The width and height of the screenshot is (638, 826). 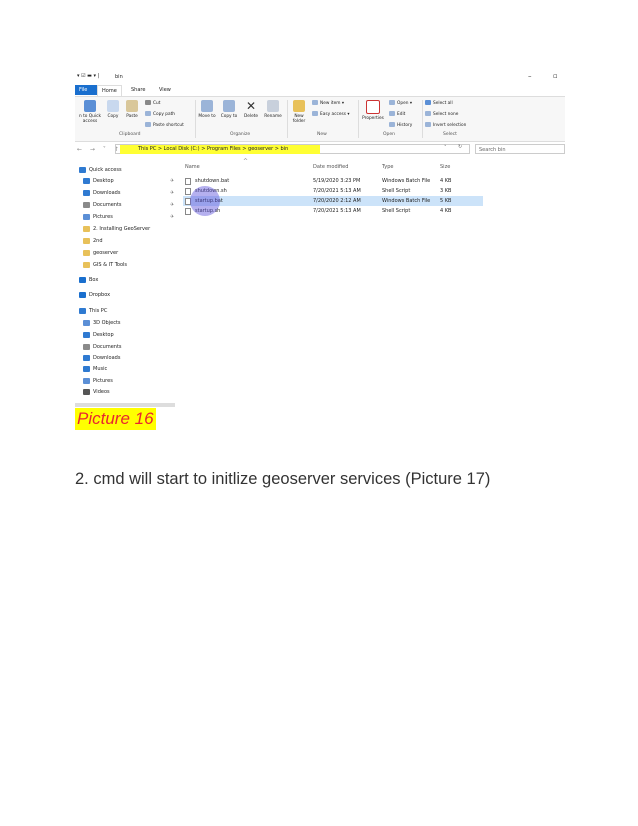 I want to click on nav-item: This PC, so click(x=93, y=311).